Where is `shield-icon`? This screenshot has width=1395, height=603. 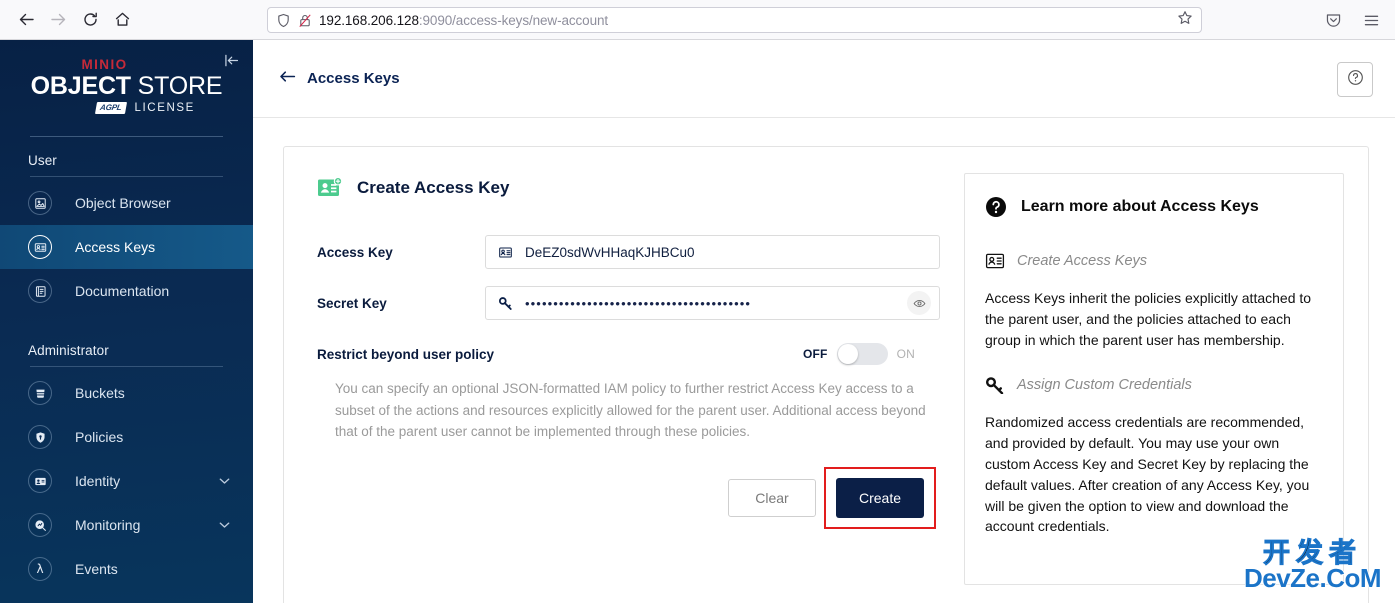
shield-icon is located at coordinates (283, 20).